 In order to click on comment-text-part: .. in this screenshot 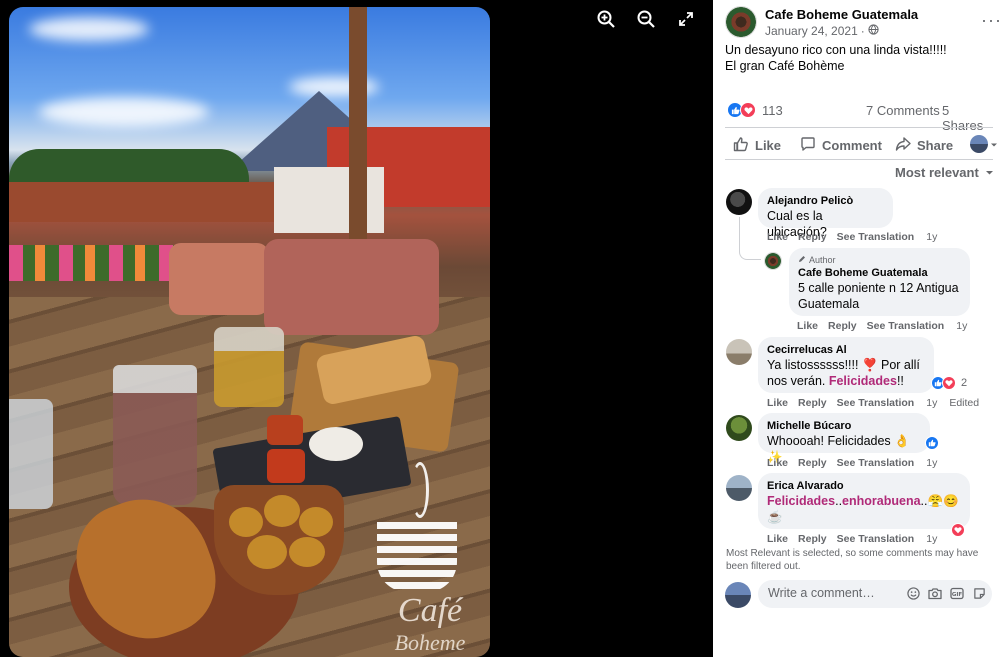, I will do `click(839, 501)`.